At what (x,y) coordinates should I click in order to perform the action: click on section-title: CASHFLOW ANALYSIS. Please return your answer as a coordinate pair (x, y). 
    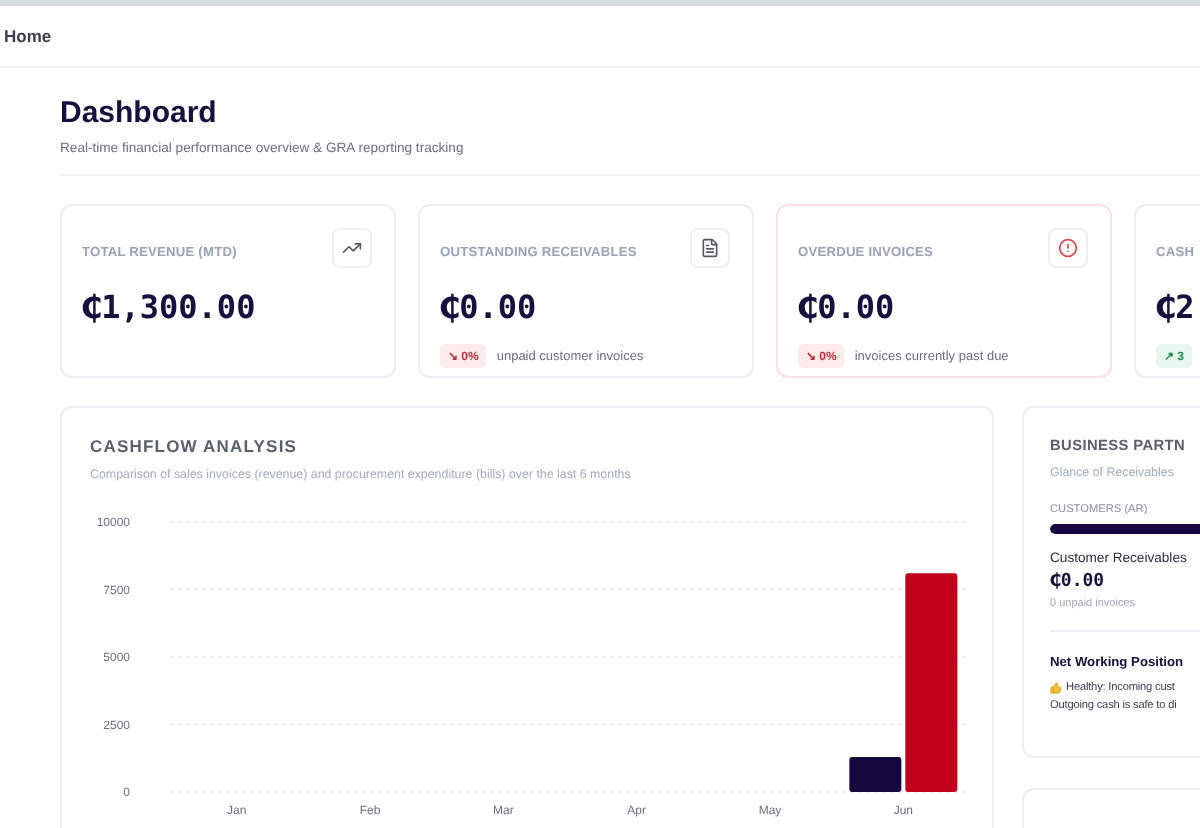
    Looking at the image, I should click on (195, 446).